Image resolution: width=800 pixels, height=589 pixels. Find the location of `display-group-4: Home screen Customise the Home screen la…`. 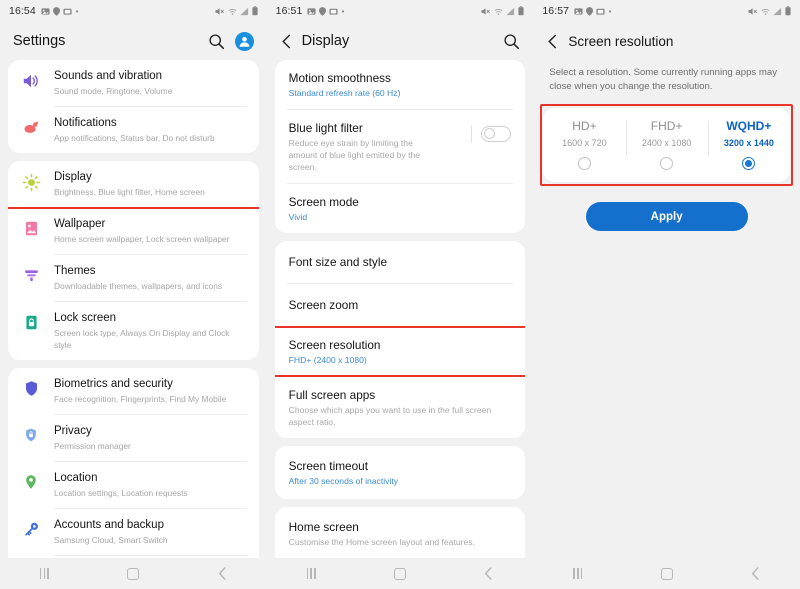

display-group-4: Home screen Customise the Home screen la… is located at coordinates (400, 532).